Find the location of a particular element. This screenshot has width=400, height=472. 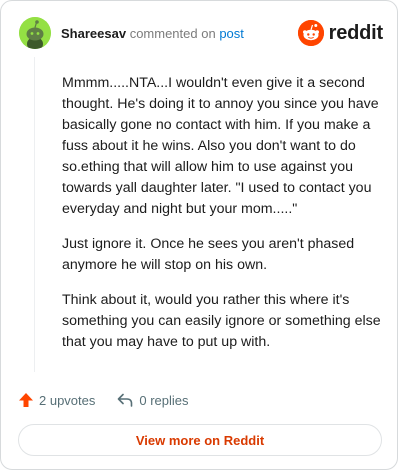

thread-line is located at coordinates (34, 214).